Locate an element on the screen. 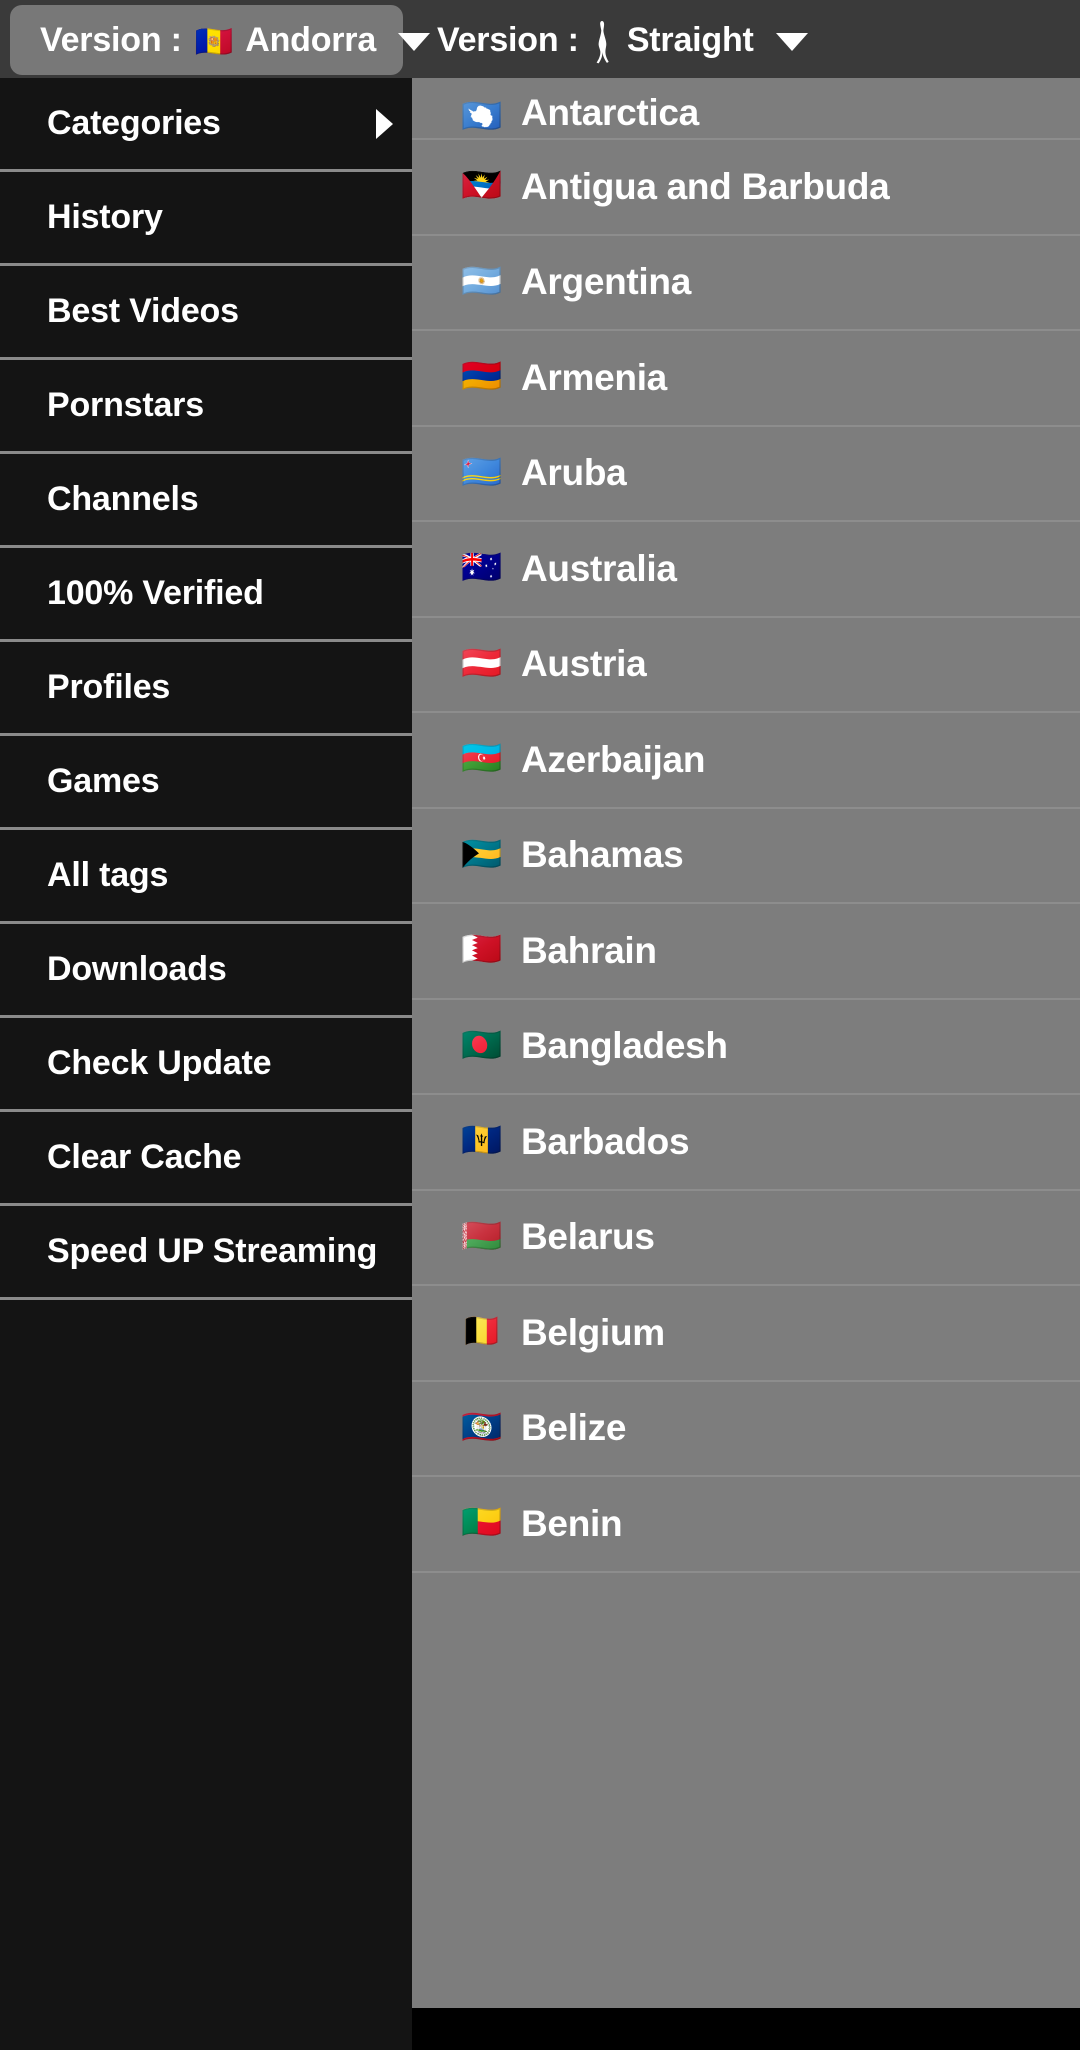  country-flag-icon: 🇧🇪 is located at coordinates (482, 1331).